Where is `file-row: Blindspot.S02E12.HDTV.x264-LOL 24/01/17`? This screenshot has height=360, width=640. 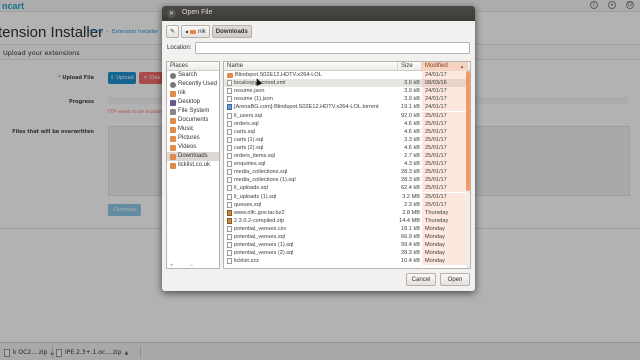
file-row: Blindspot.S02E12.HDTV.x264-LOL 24/01/17 is located at coordinates (347, 75).